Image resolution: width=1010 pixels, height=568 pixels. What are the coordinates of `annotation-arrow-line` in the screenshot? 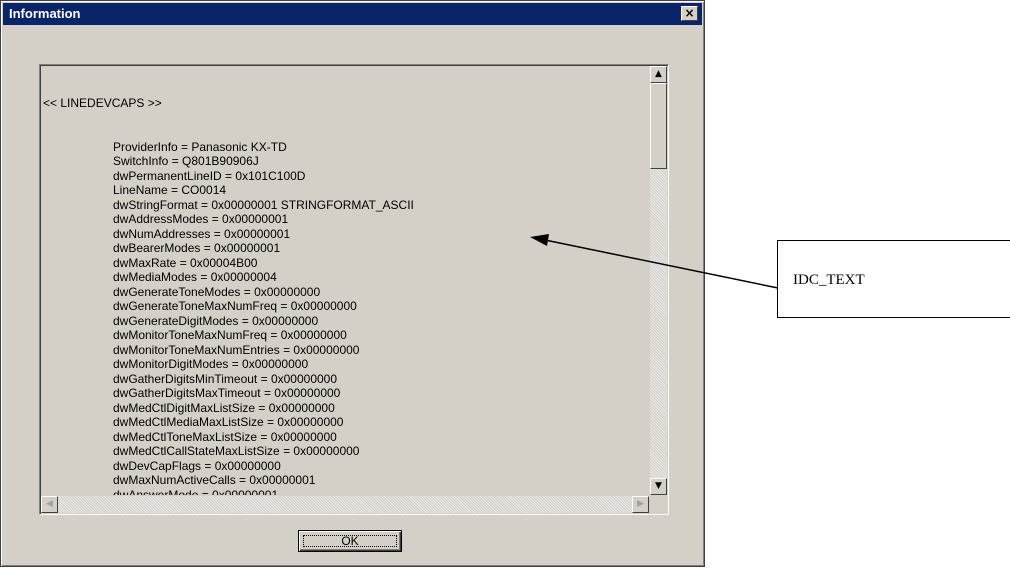 It's located at (661, 264).